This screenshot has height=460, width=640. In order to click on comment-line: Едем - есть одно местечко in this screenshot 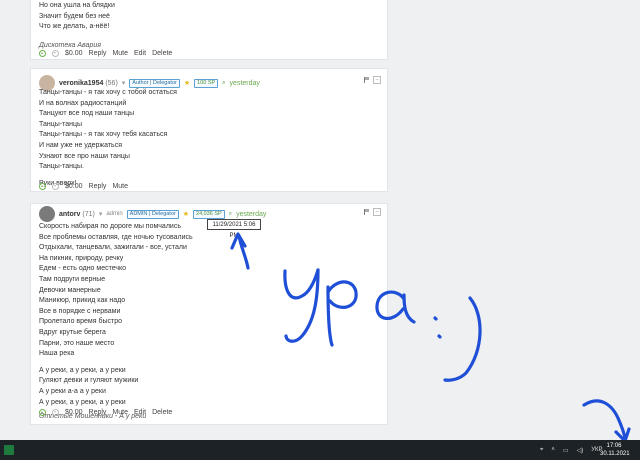, I will do `click(83, 269)`.